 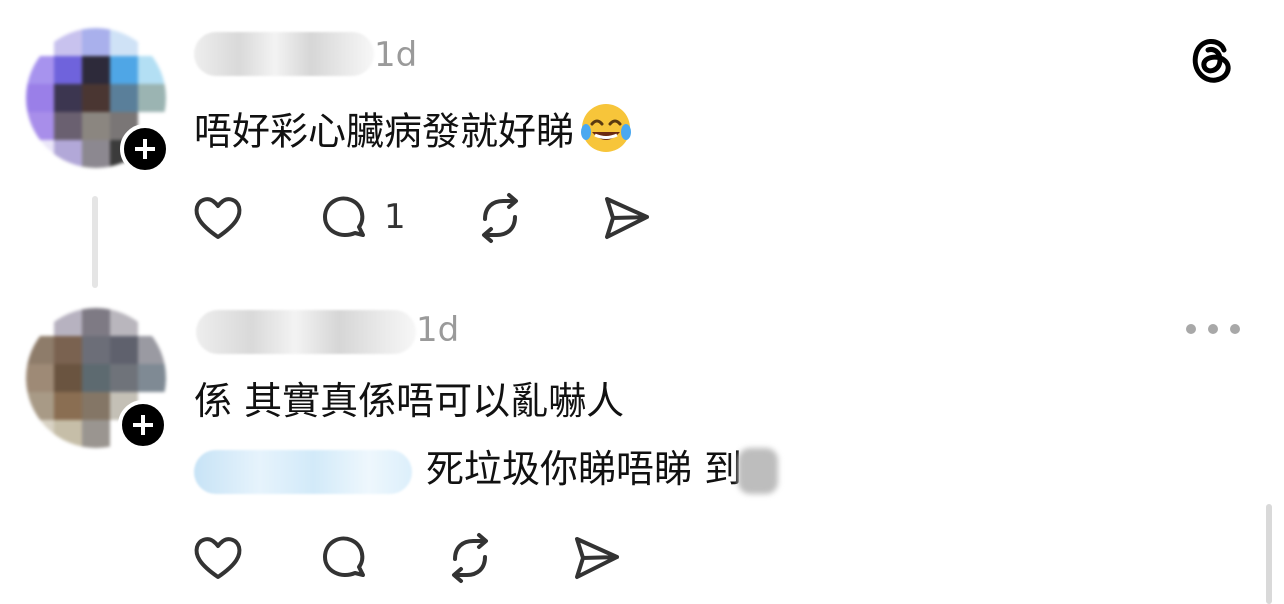 I want to click on post-text-content: 唔好彩心臟病發就好睇, so click(x=384, y=131).